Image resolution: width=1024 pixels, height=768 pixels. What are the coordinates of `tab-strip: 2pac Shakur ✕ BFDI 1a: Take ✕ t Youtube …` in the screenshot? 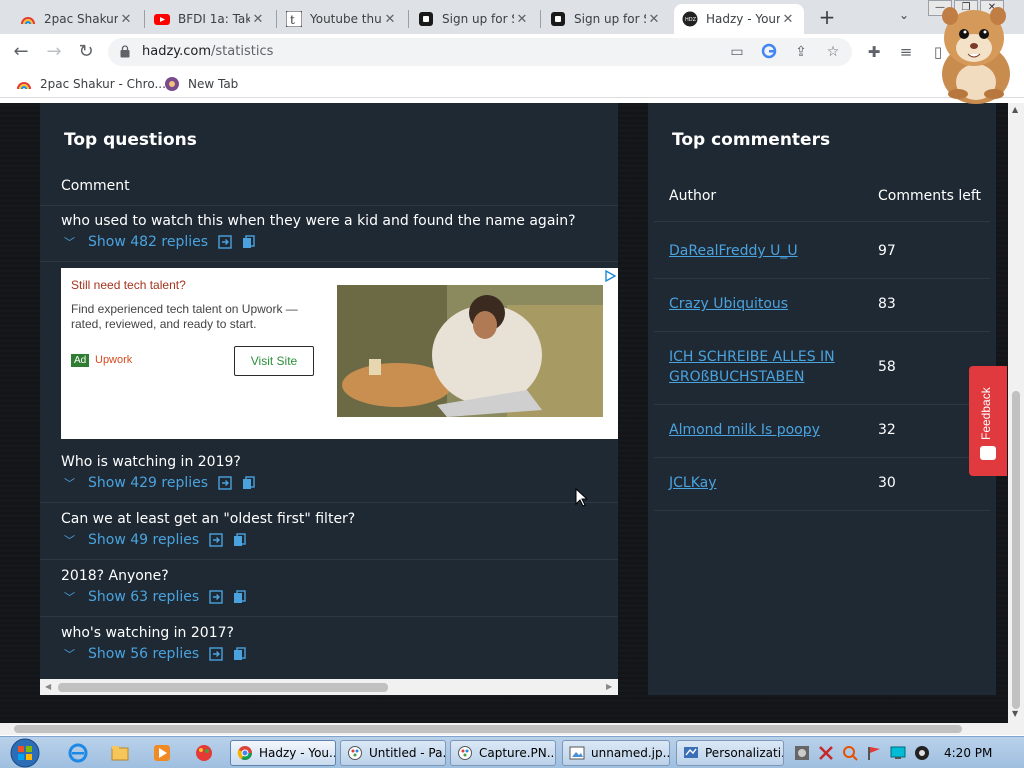 It's located at (512, 17).